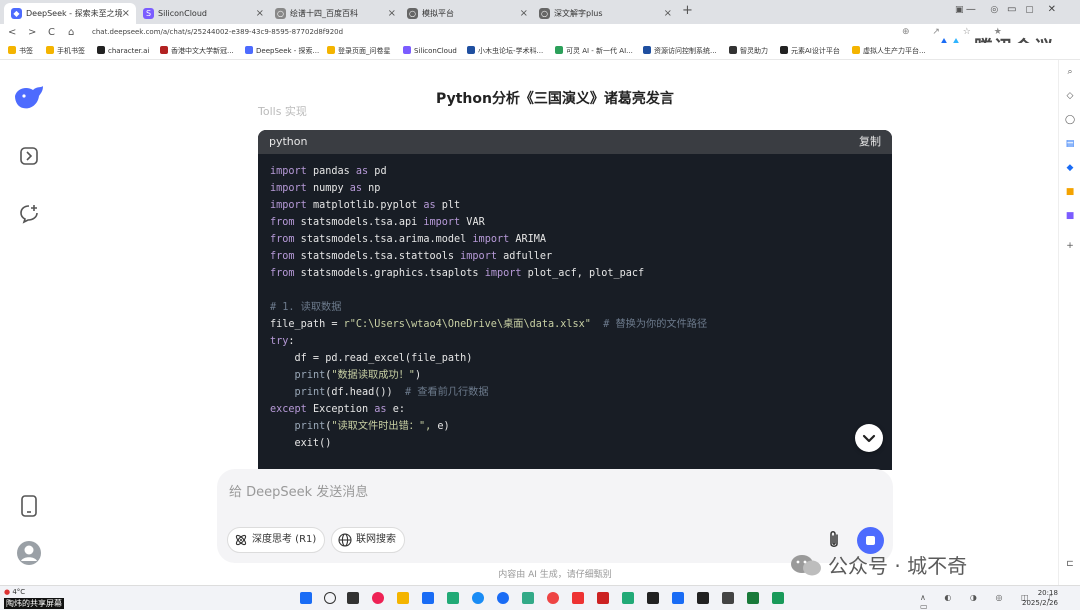 The image size is (1080, 611). I want to click on tab-label: DeepSeek - 探索未至之境, so click(74, 13).